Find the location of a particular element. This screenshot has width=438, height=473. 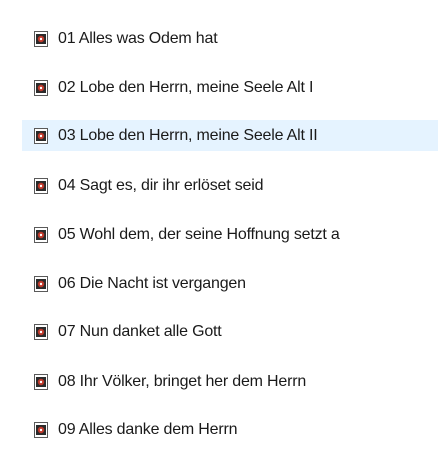

file-row-02: 02 Lobe den Herrn, meine Seele Alt I is located at coordinates (230, 87).